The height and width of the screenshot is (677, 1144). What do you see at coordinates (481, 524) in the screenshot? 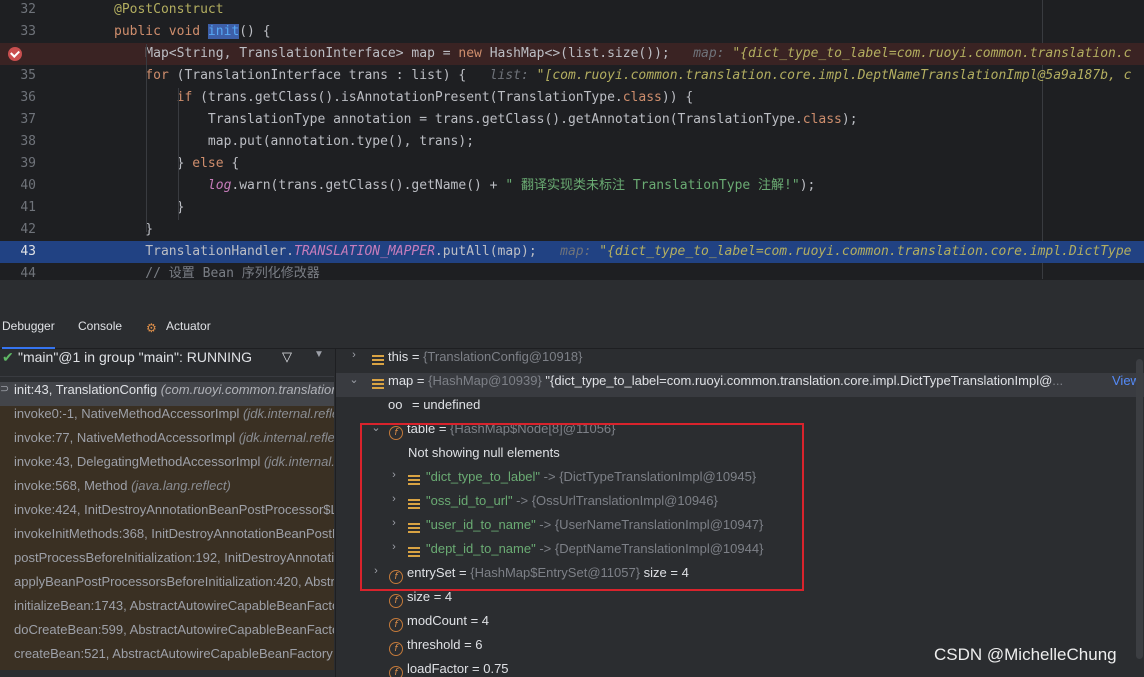
I see `entry-key: "user_id_to_name"` at bounding box center [481, 524].